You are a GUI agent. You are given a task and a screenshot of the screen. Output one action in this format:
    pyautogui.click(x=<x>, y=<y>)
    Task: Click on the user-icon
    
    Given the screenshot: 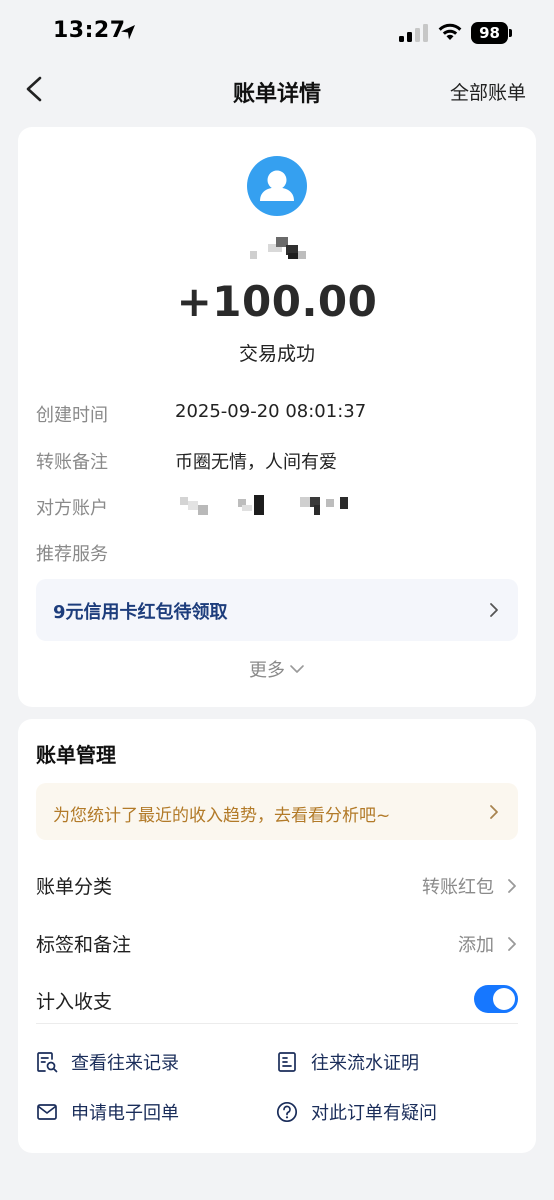 What is the action you would take?
    pyautogui.click(x=277, y=185)
    